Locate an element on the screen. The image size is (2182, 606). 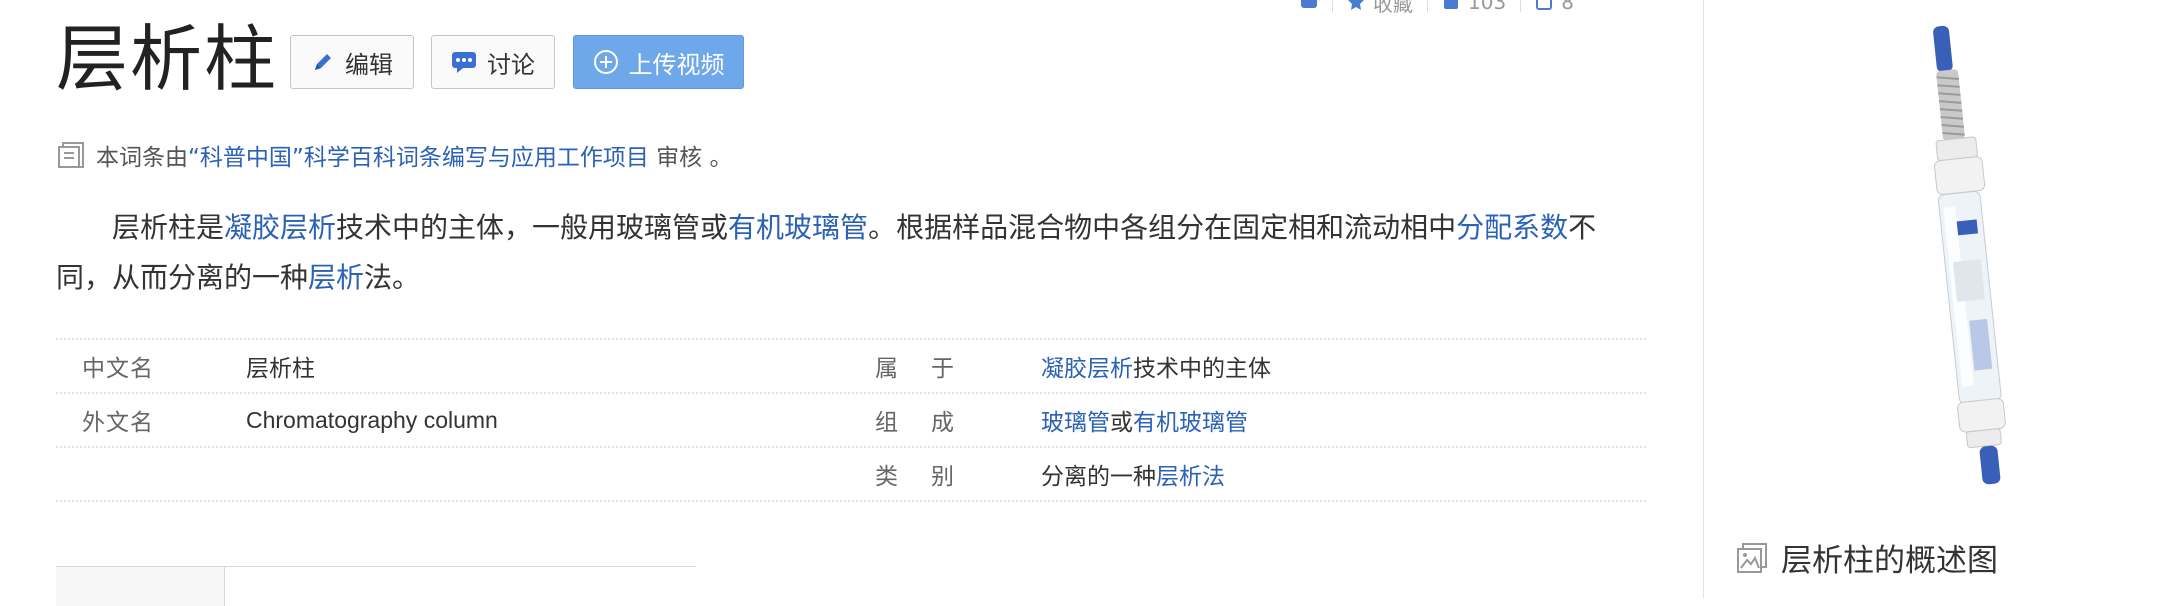
link-chromatography: 层析 is located at coordinates (336, 277).